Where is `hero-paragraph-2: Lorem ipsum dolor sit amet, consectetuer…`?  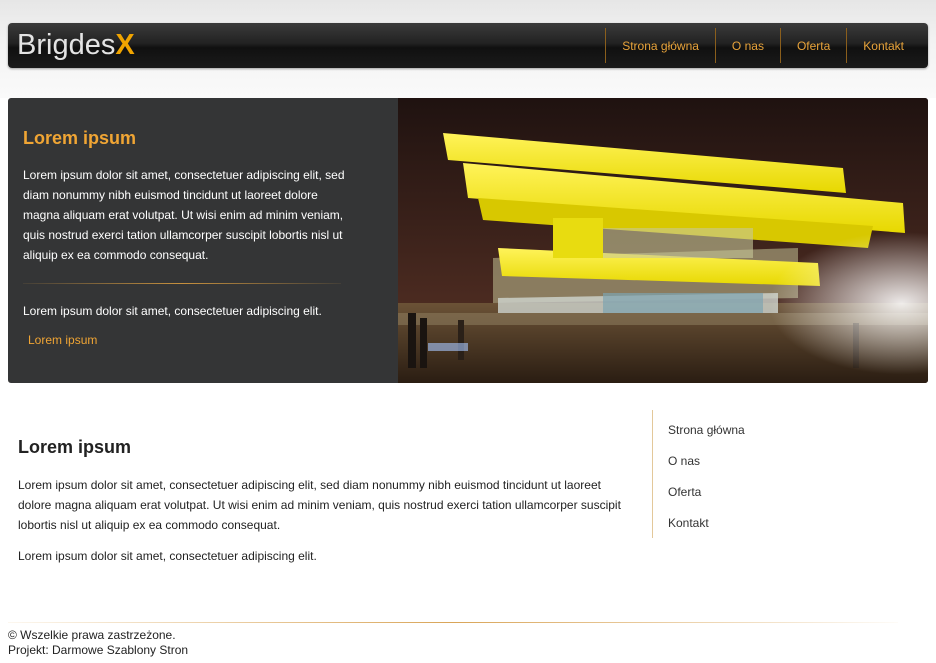 hero-paragraph-2: Lorem ipsum dolor sit amet, consectetuer… is located at coordinates (172, 311).